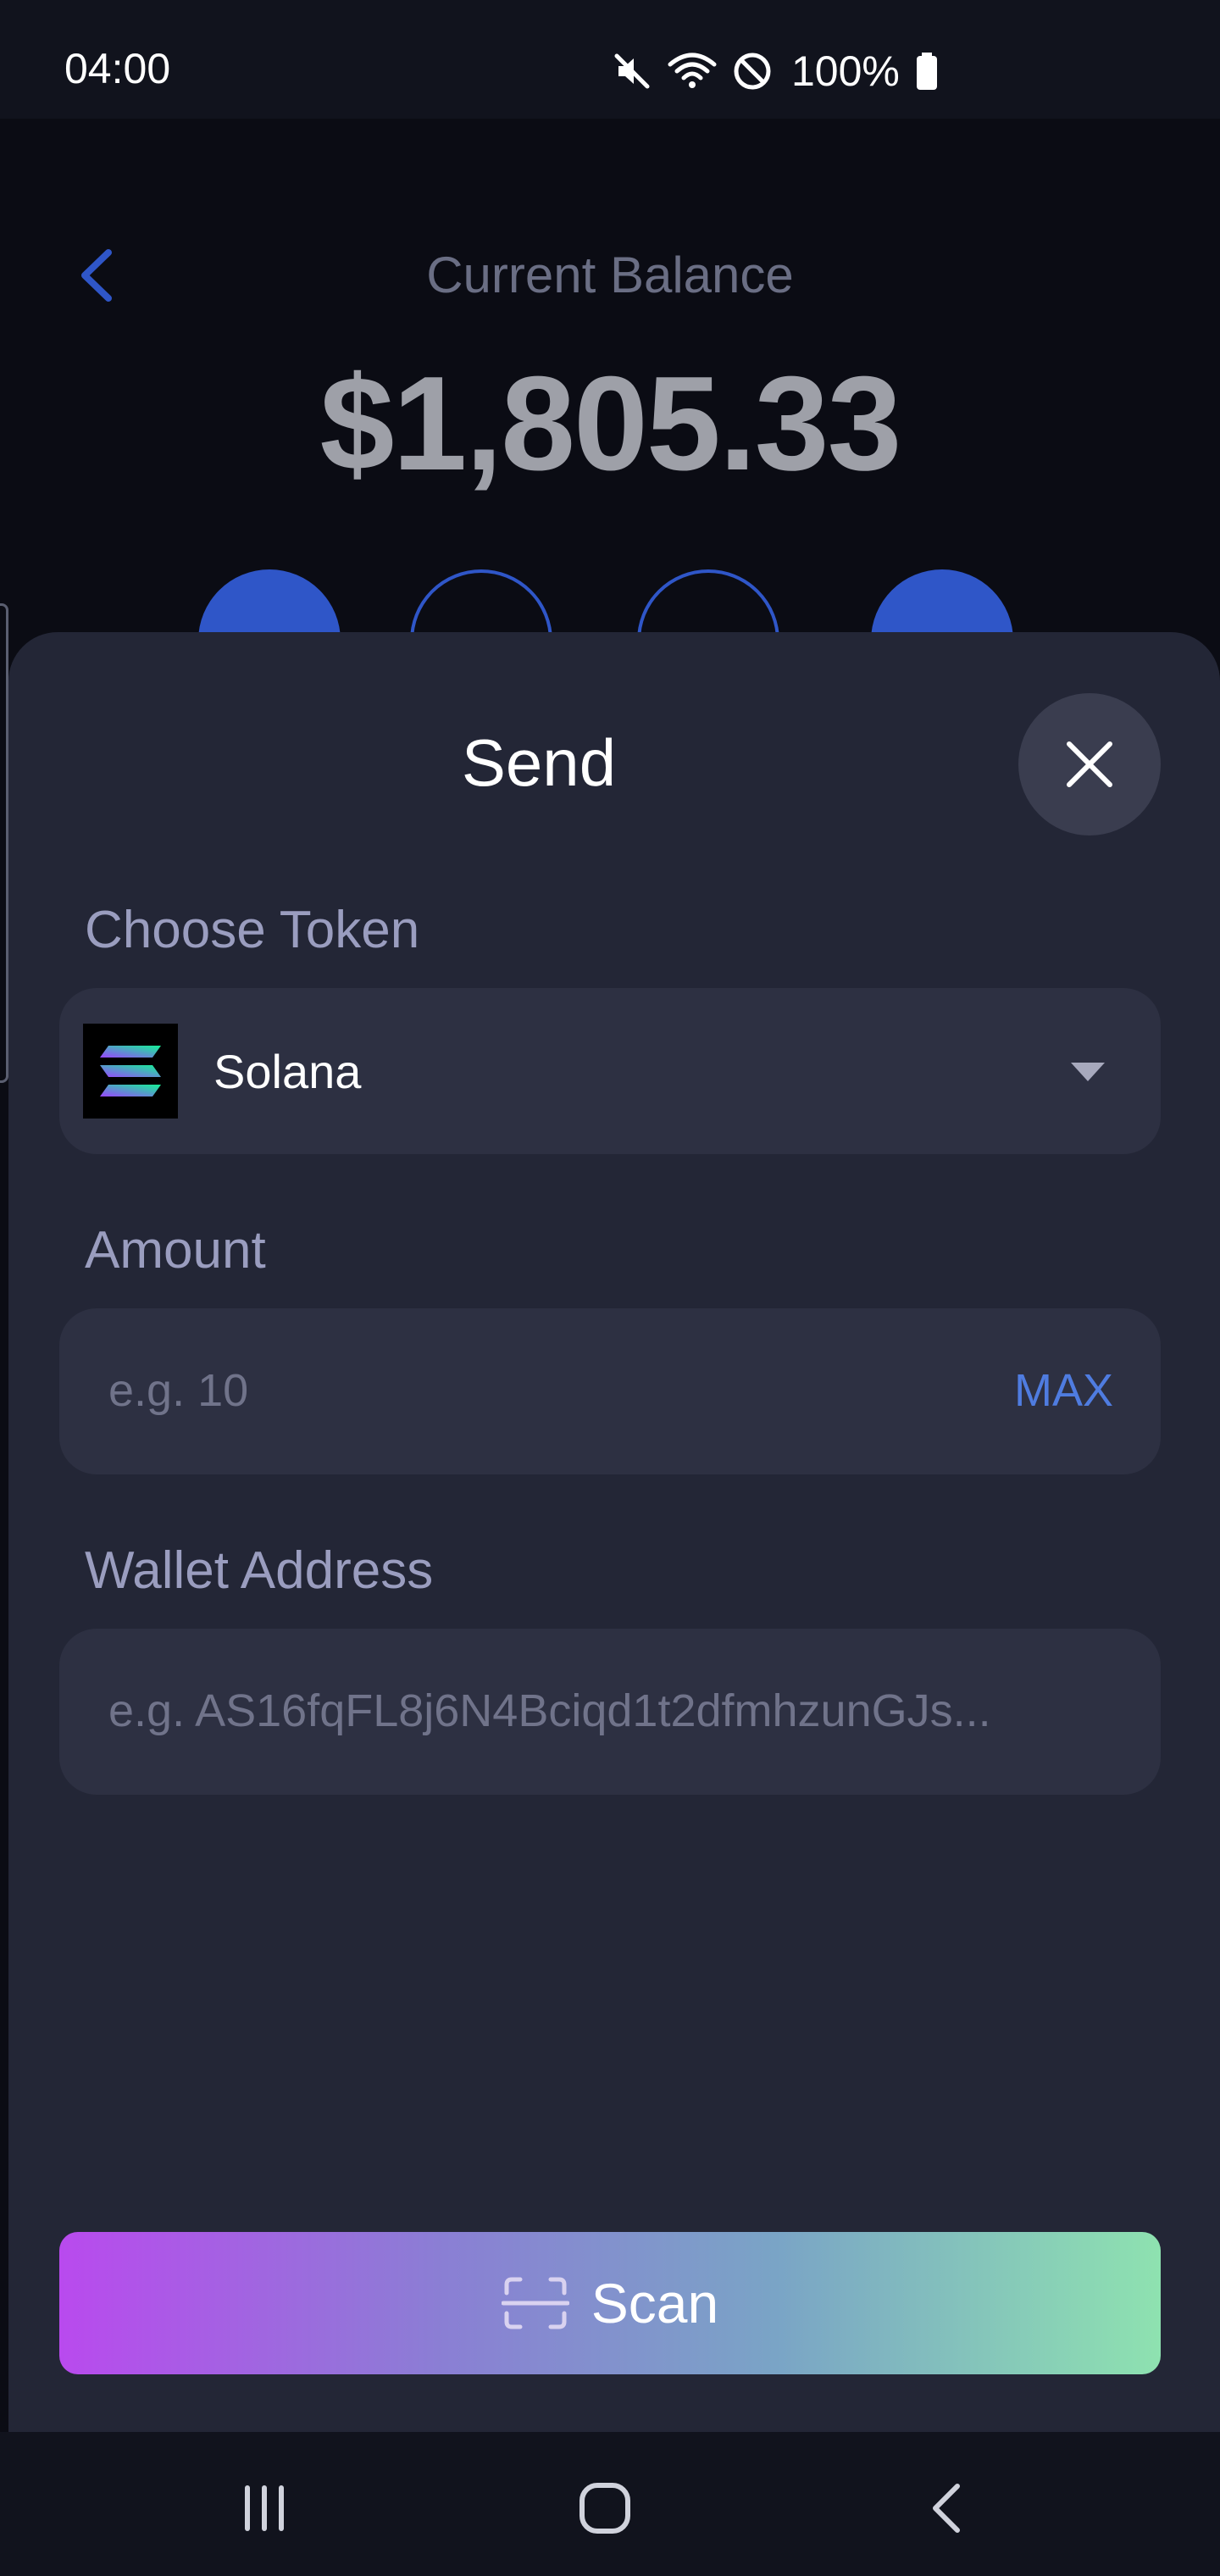 The width and height of the screenshot is (1220, 2576). Describe the element at coordinates (752, 71) in the screenshot. I see `do-not-disturb-icon` at that location.